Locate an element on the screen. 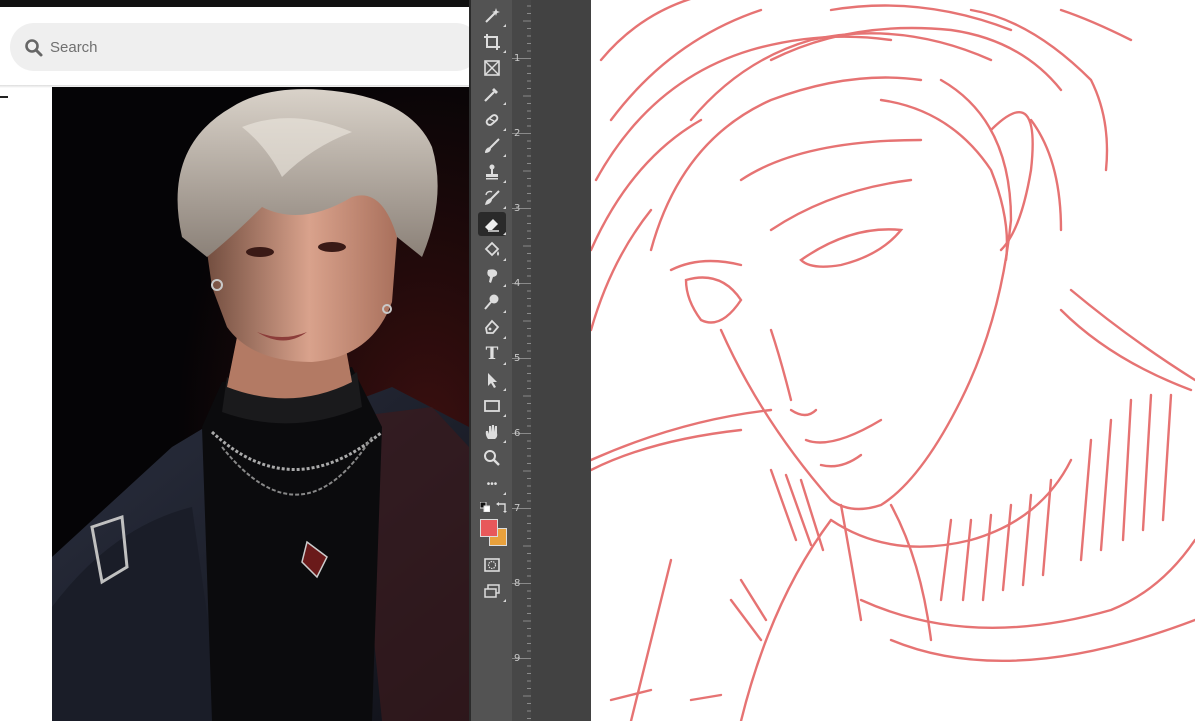 Image resolution: width=1195 pixels, height=721 pixels. screen-mode-button is located at coordinates (492, 591).